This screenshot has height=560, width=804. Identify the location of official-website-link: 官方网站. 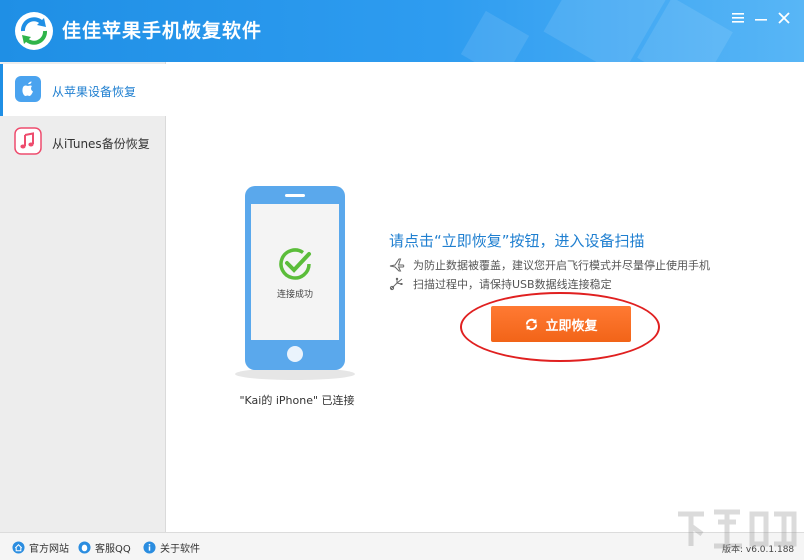
(40, 547).